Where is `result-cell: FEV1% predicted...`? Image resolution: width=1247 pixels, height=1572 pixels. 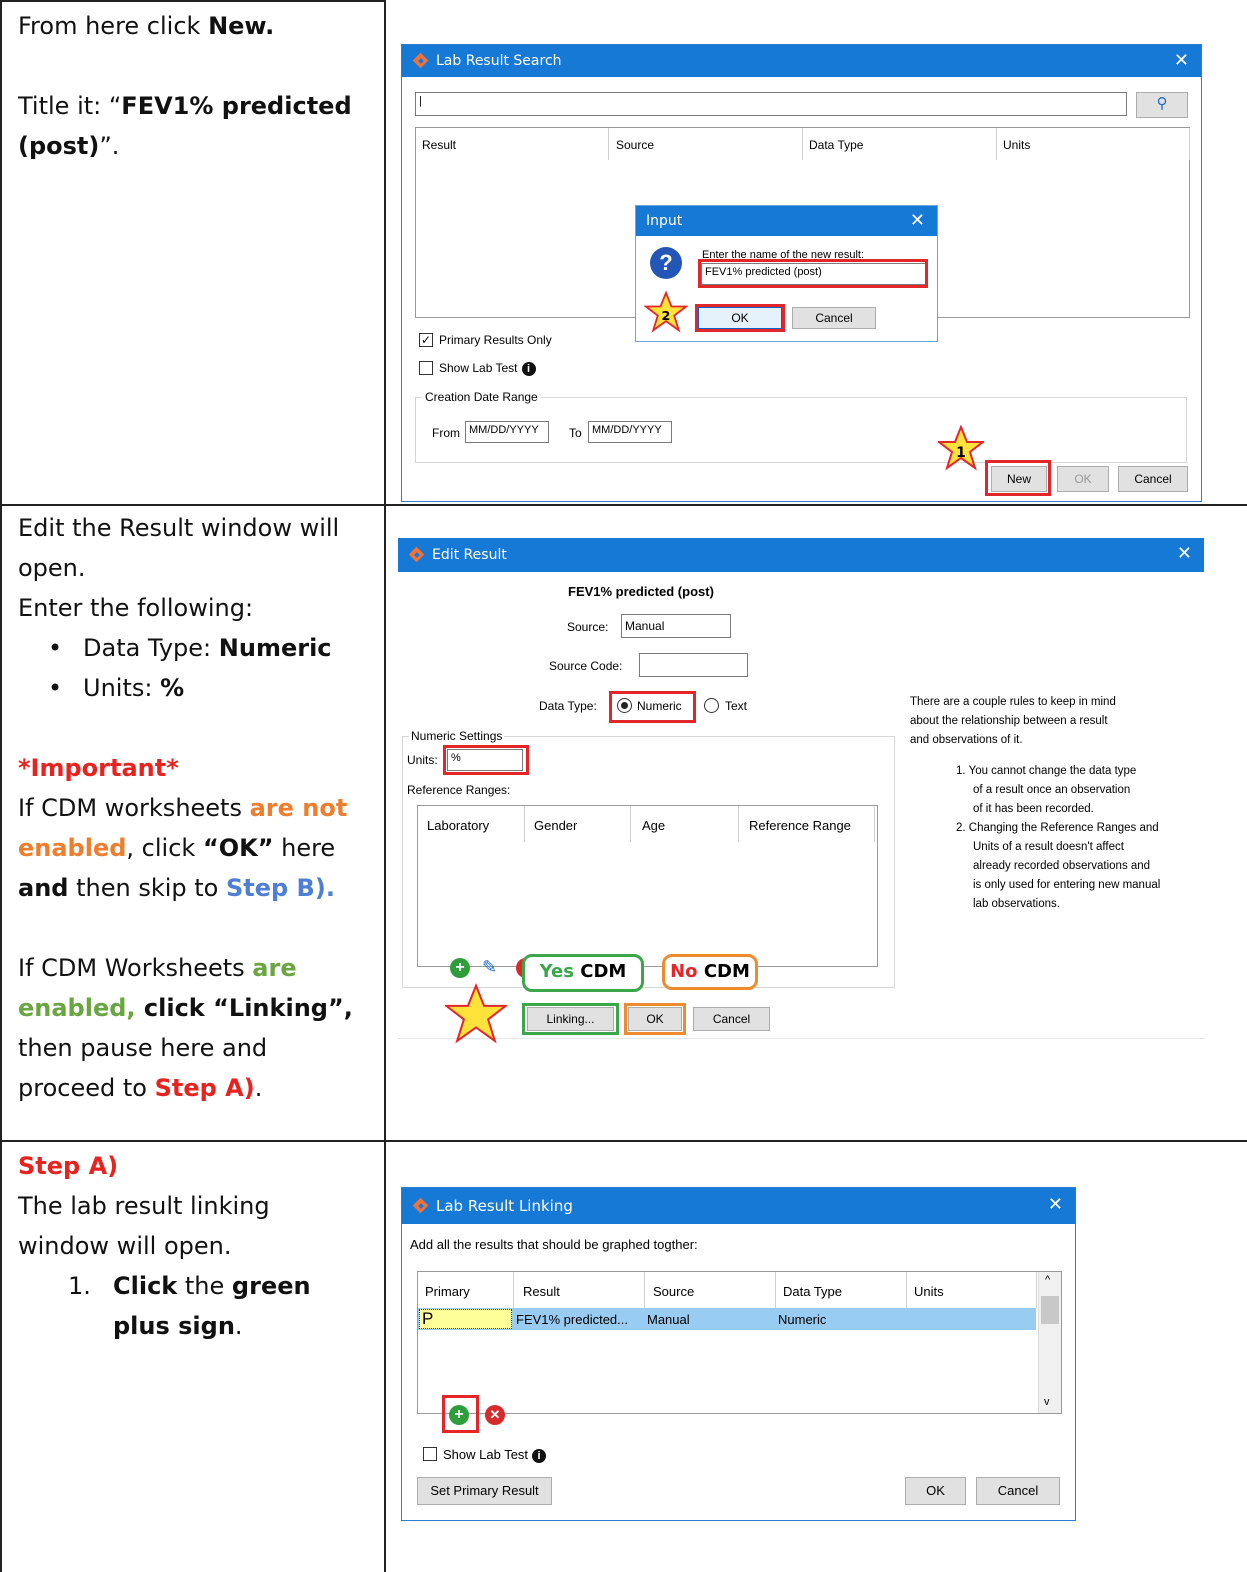 result-cell: FEV1% predicted... is located at coordinates (572, 1319).